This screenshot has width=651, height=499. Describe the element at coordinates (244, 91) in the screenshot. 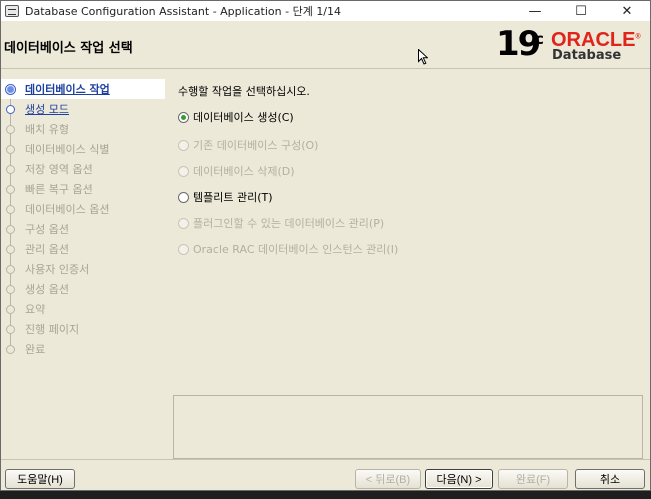

I see `instruction-text: 수행할 작업을 선택하십시오.` at that location.